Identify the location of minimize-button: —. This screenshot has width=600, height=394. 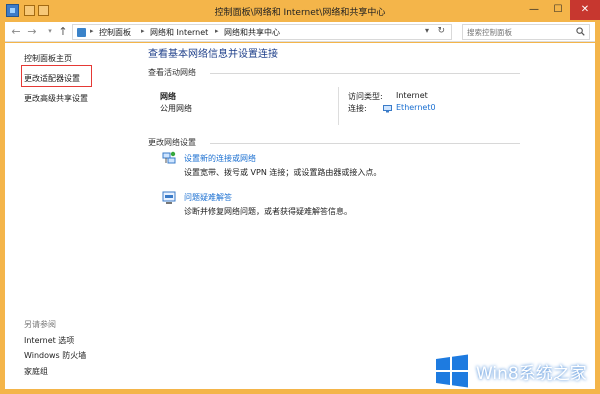
(534, 10).